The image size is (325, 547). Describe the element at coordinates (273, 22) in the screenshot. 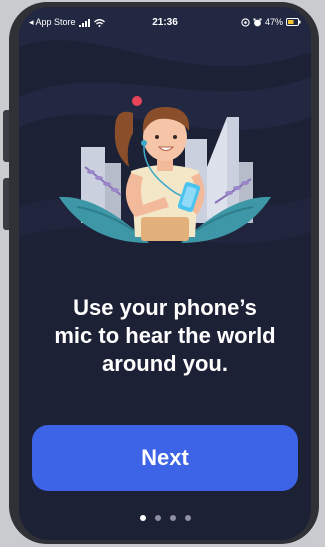

I see `battery-percent: 47%` at that location.